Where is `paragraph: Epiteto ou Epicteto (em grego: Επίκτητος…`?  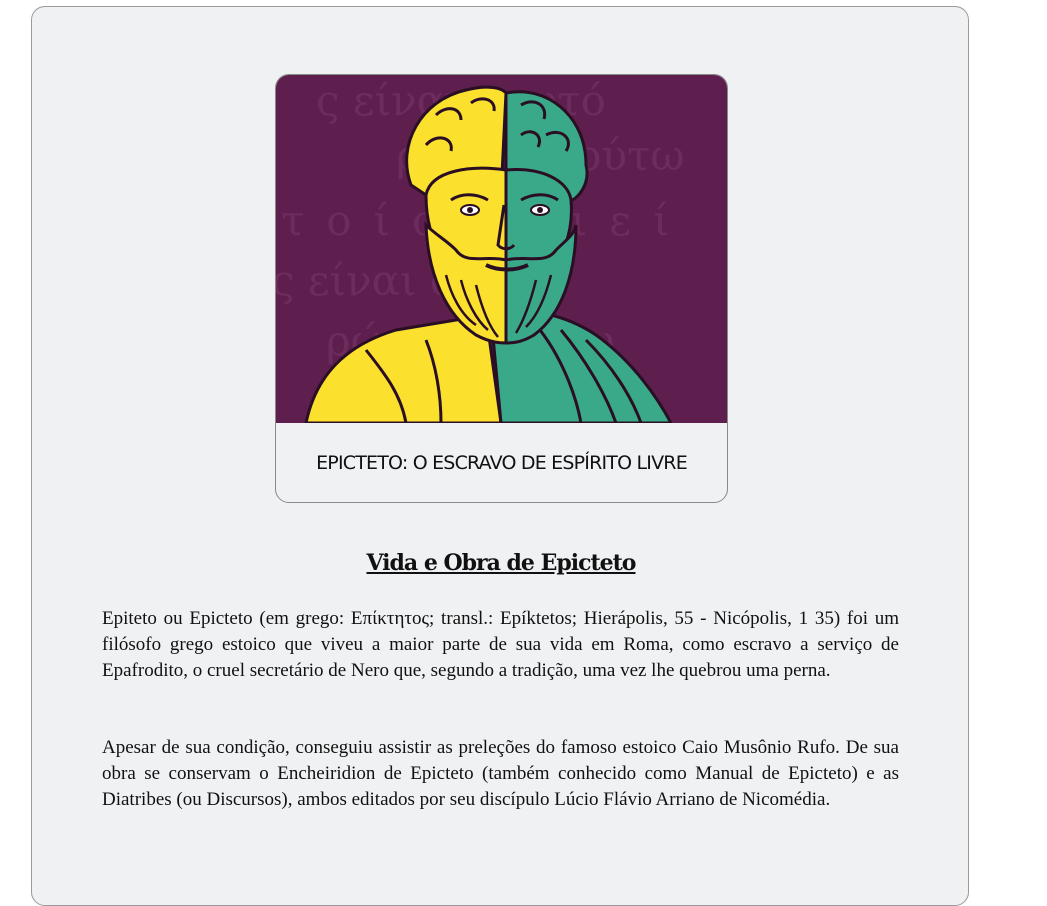 paragraph: Epiteto ou Epicteto (em grego: Επίκτητος… is located at coordinates (500, 644).